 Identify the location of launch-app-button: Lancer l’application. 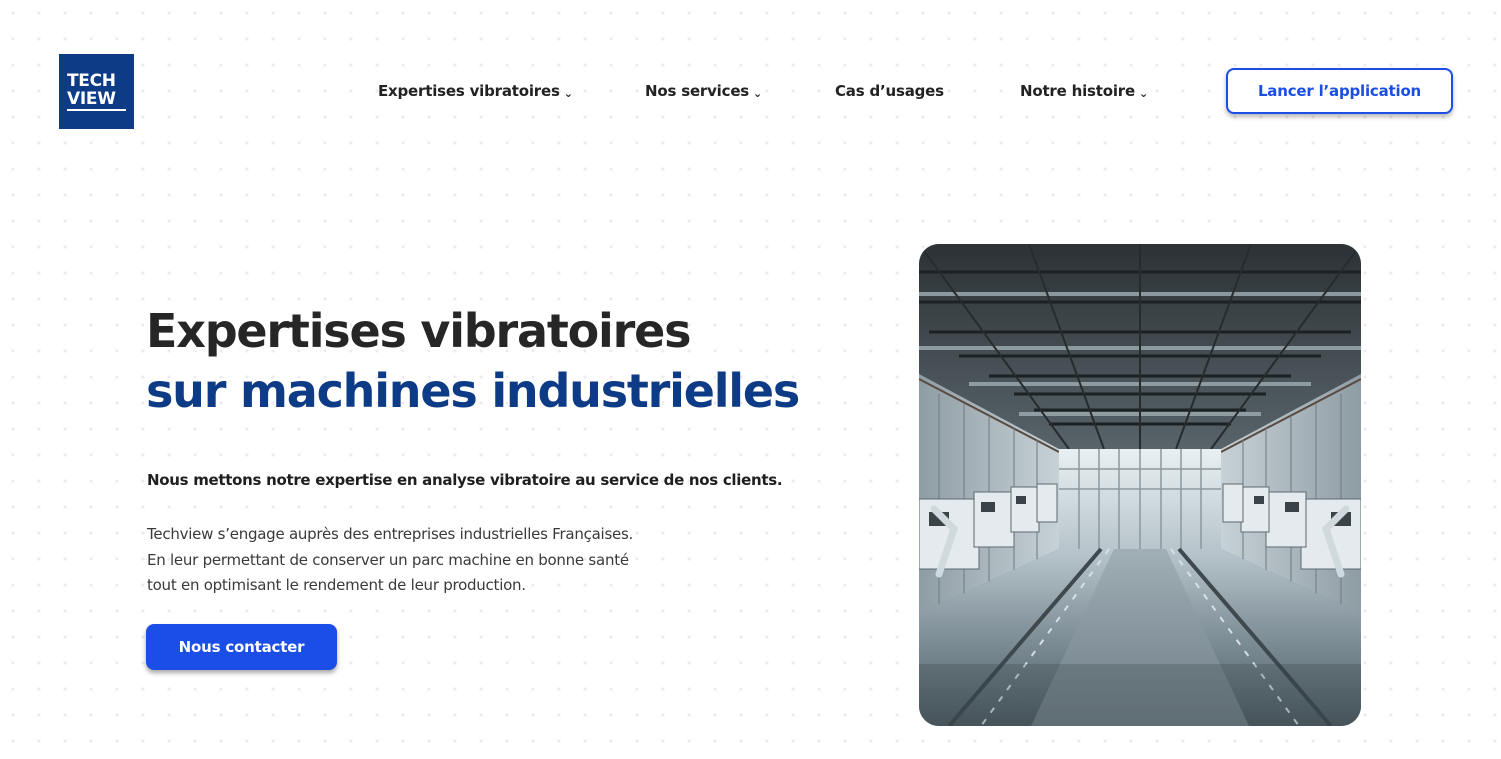
(1339, 91).